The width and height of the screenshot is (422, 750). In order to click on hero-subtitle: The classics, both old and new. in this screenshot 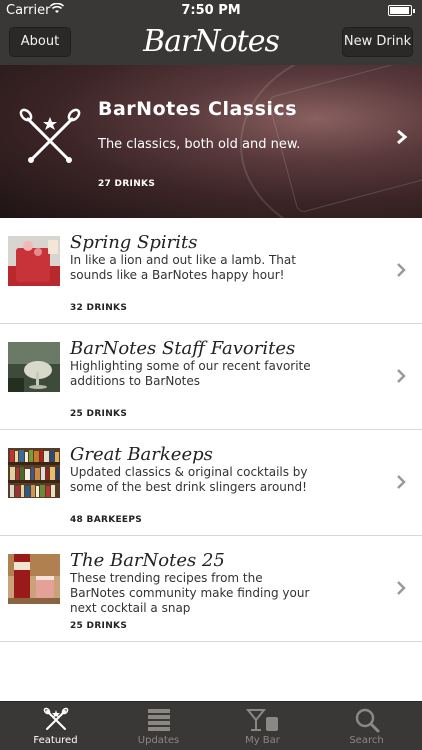, I will do `click(199, 144)`.